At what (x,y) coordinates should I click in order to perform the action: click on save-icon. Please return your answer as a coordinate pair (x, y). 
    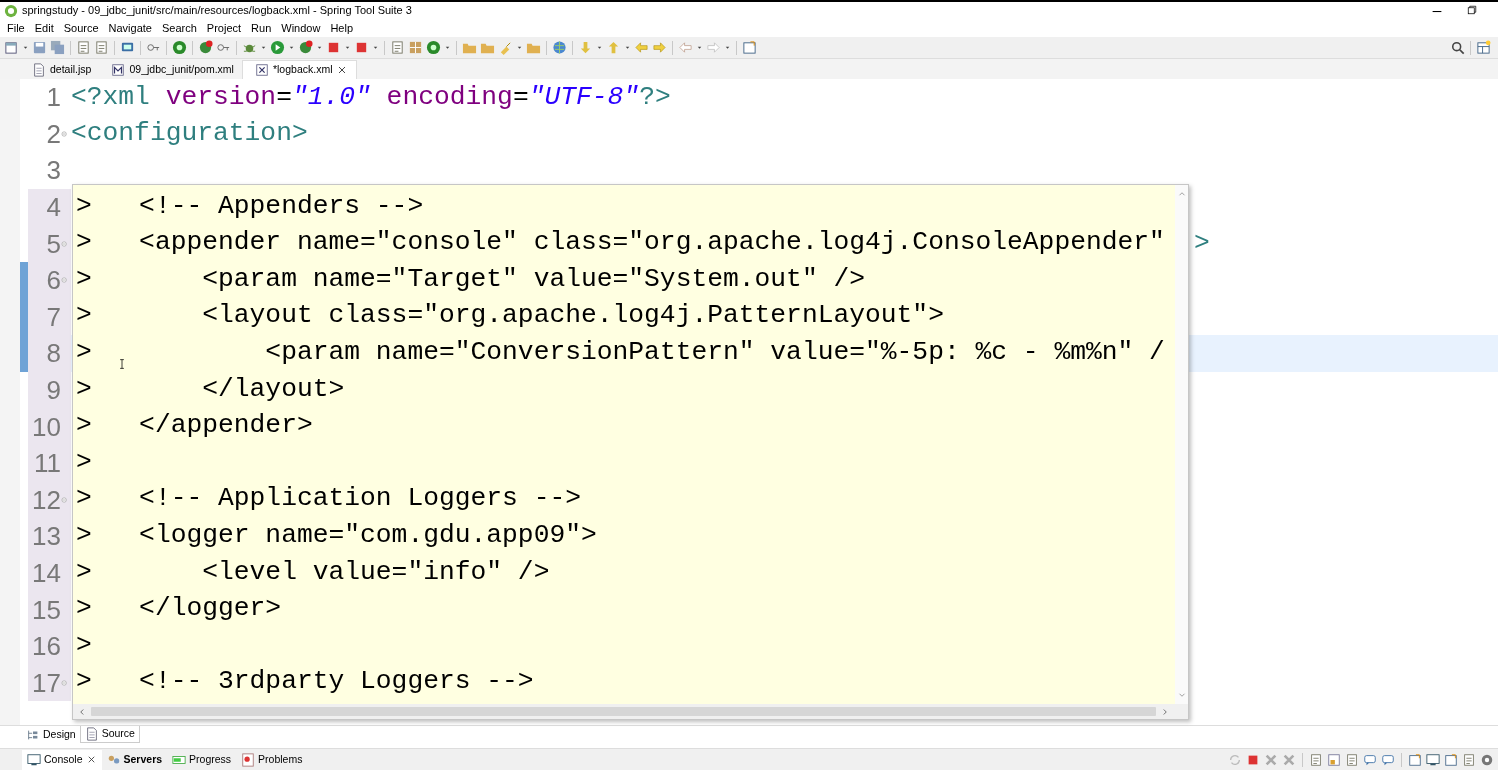
    Looking at the image, I should click on (39, 47).